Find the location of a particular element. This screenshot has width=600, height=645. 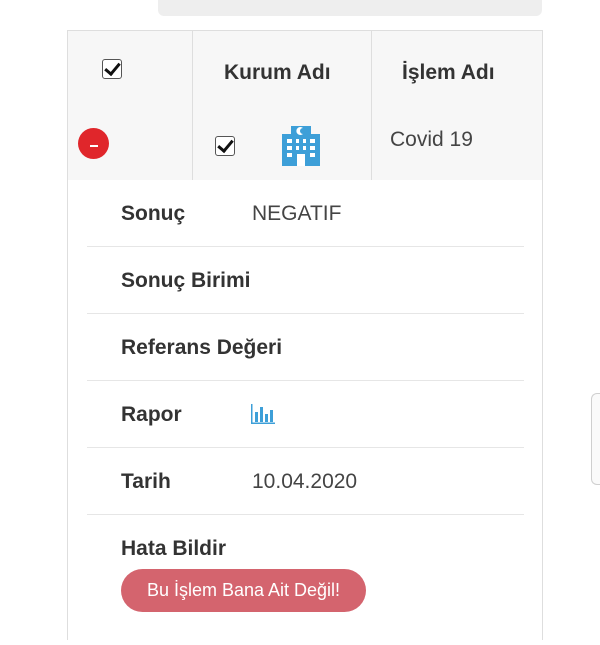

table-header-row: Kurum Adı İşlem Adı is located at coordinates (305, 69).